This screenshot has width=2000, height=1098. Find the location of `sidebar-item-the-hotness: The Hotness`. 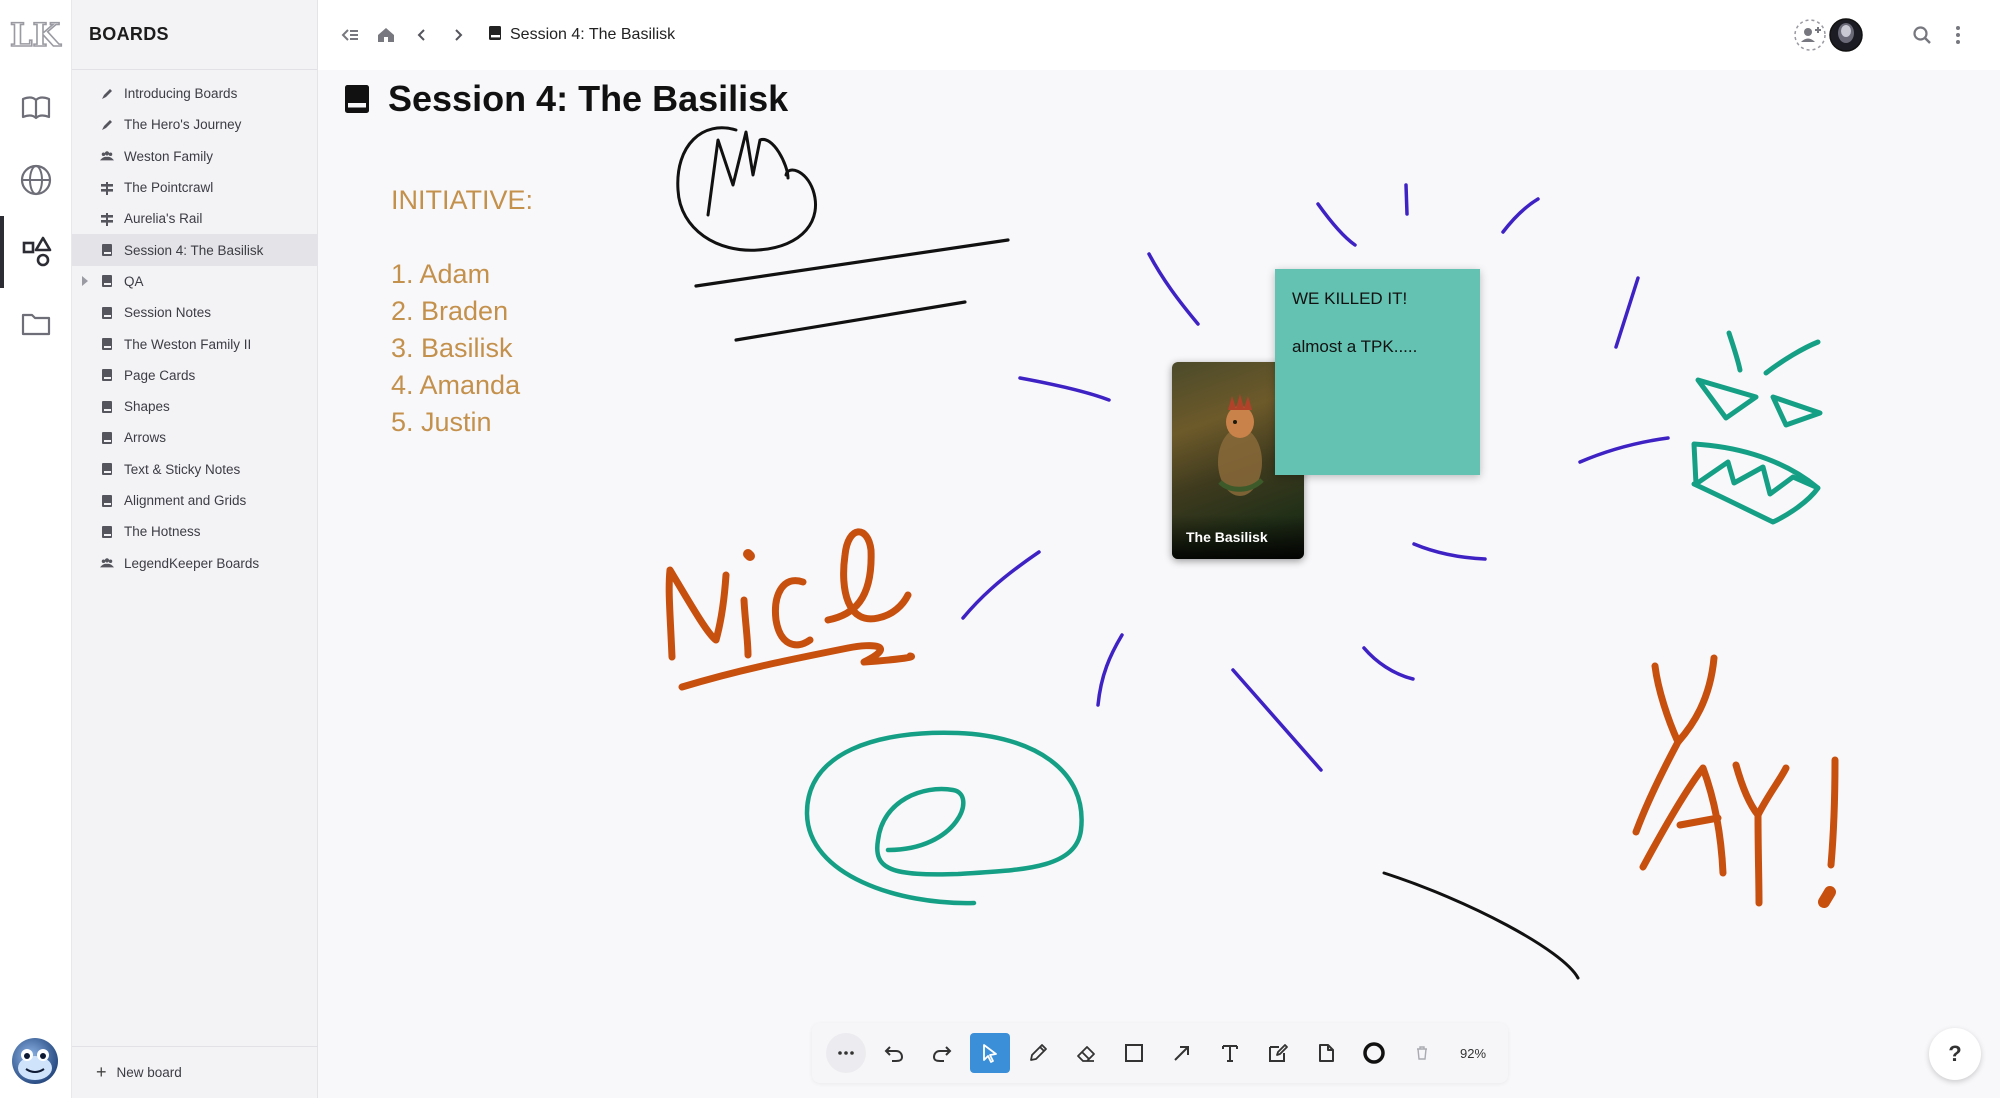

sidebar-item-the-hotness: The Hotness is located at coordinates (194, 531).